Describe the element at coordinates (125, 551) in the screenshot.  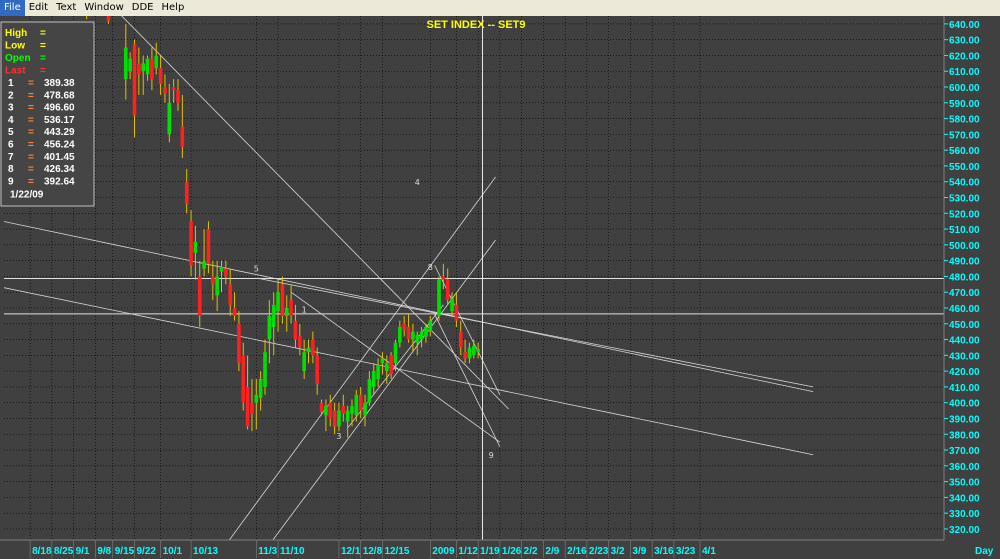
I see `x-tick-label: 9/15` at that location.